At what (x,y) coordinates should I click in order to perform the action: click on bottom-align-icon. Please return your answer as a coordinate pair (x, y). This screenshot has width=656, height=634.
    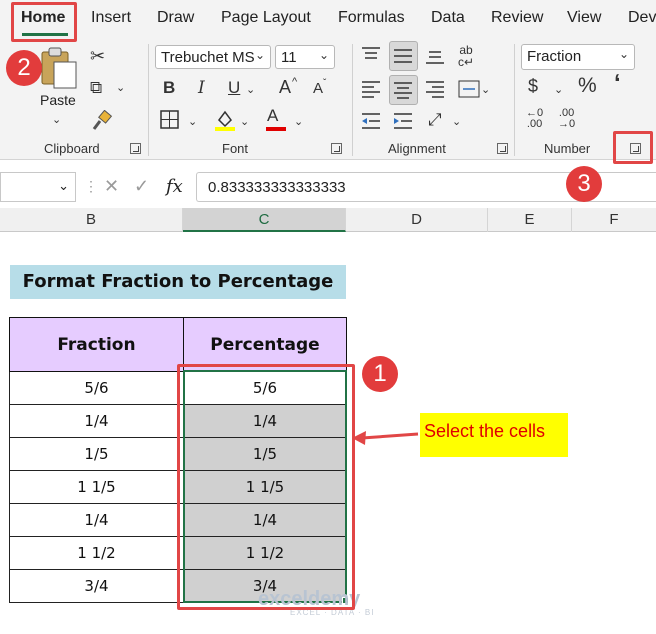
    Looking at the image, I should click on (435, 56).